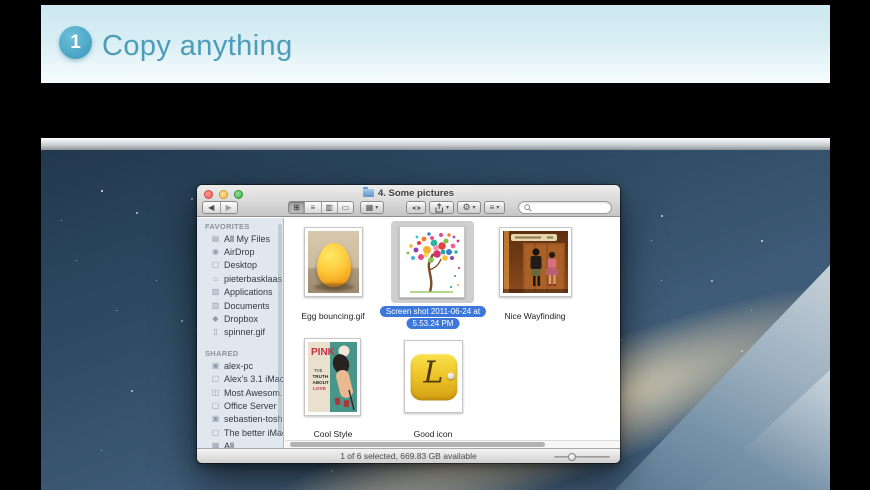  What do you see at coordinates (240, 278) in the screenshot?
I see `sidebar-item-home: ⌂ pieterbasklaas` at bounding box center [240, 278].